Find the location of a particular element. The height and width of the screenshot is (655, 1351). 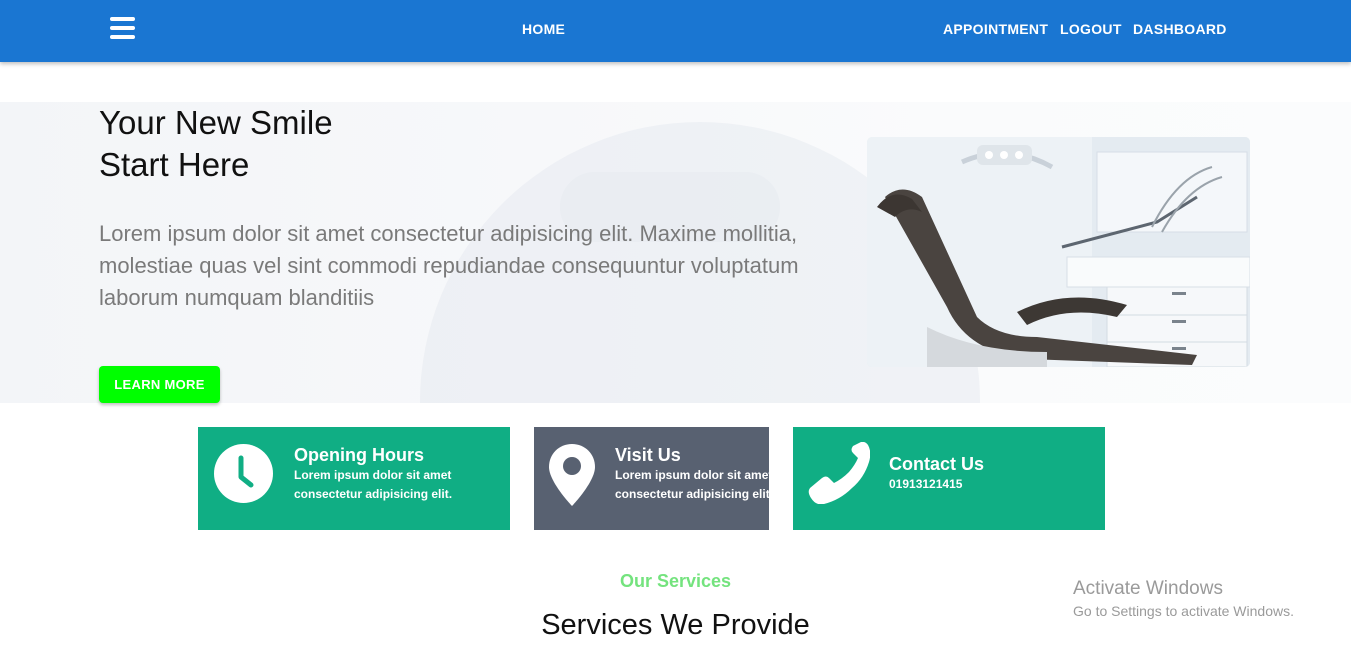

contact-phone-number: 01913121415 is located at coordinates (926, 484).